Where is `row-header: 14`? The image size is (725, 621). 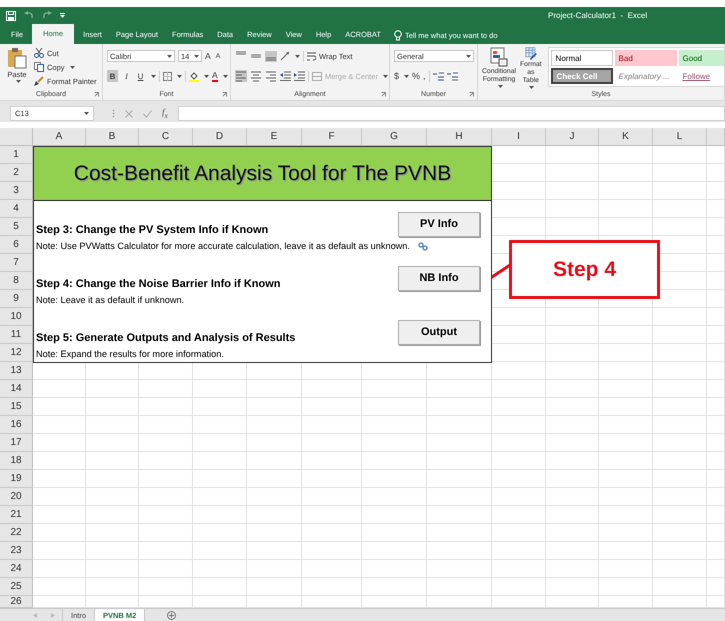
row-header: 14 is located at coordinates (16, 389).